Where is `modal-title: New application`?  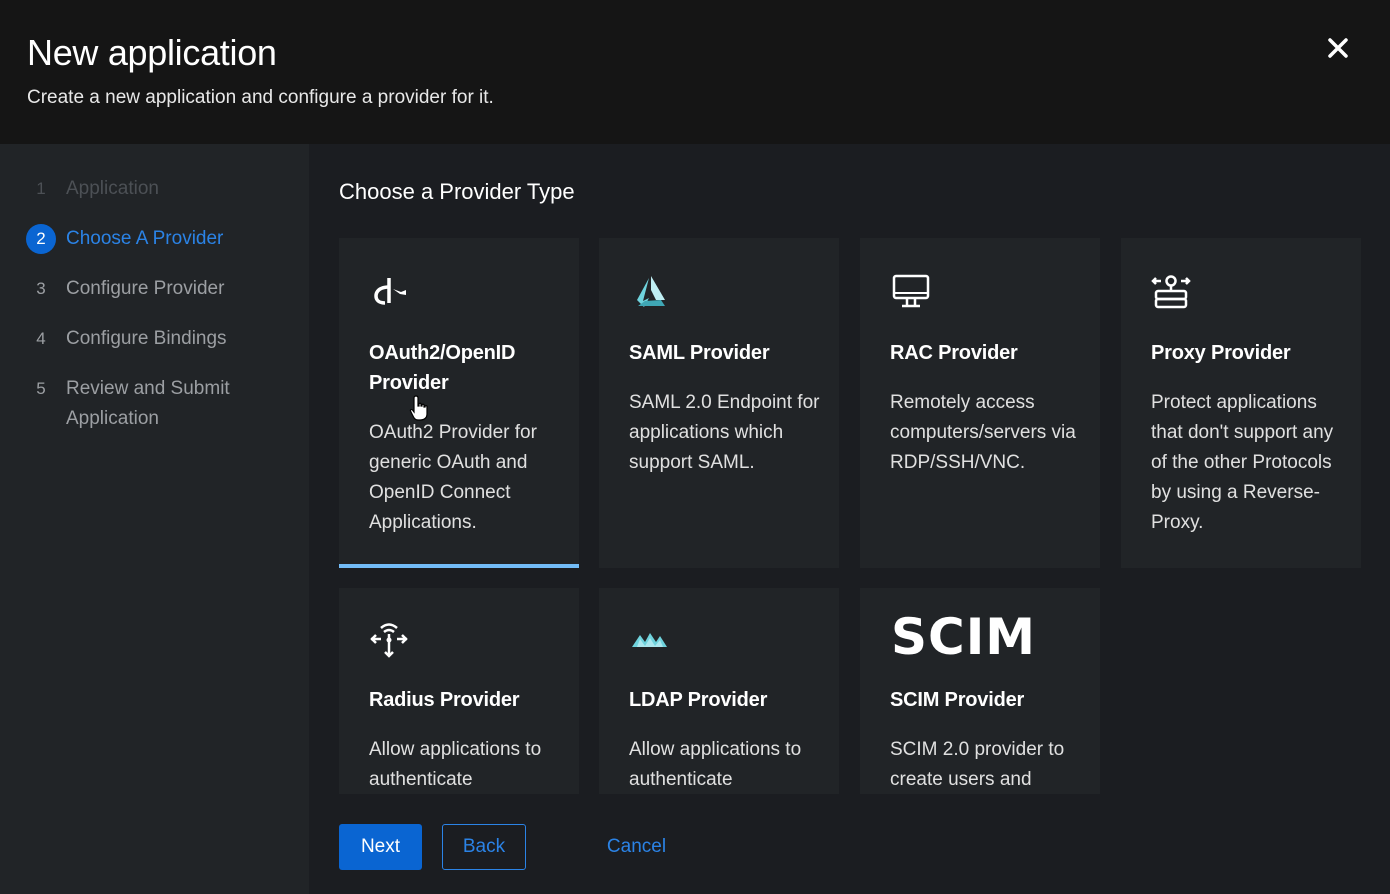 modal-title: New application is located at coordinates (152, 52).